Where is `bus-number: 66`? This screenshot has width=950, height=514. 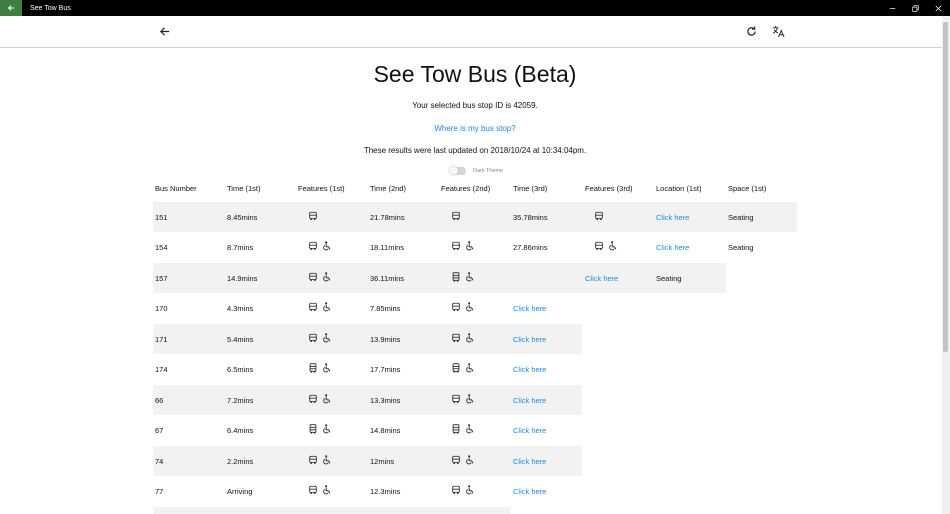
bus-number: 66 is located at coordinates (159, 400).